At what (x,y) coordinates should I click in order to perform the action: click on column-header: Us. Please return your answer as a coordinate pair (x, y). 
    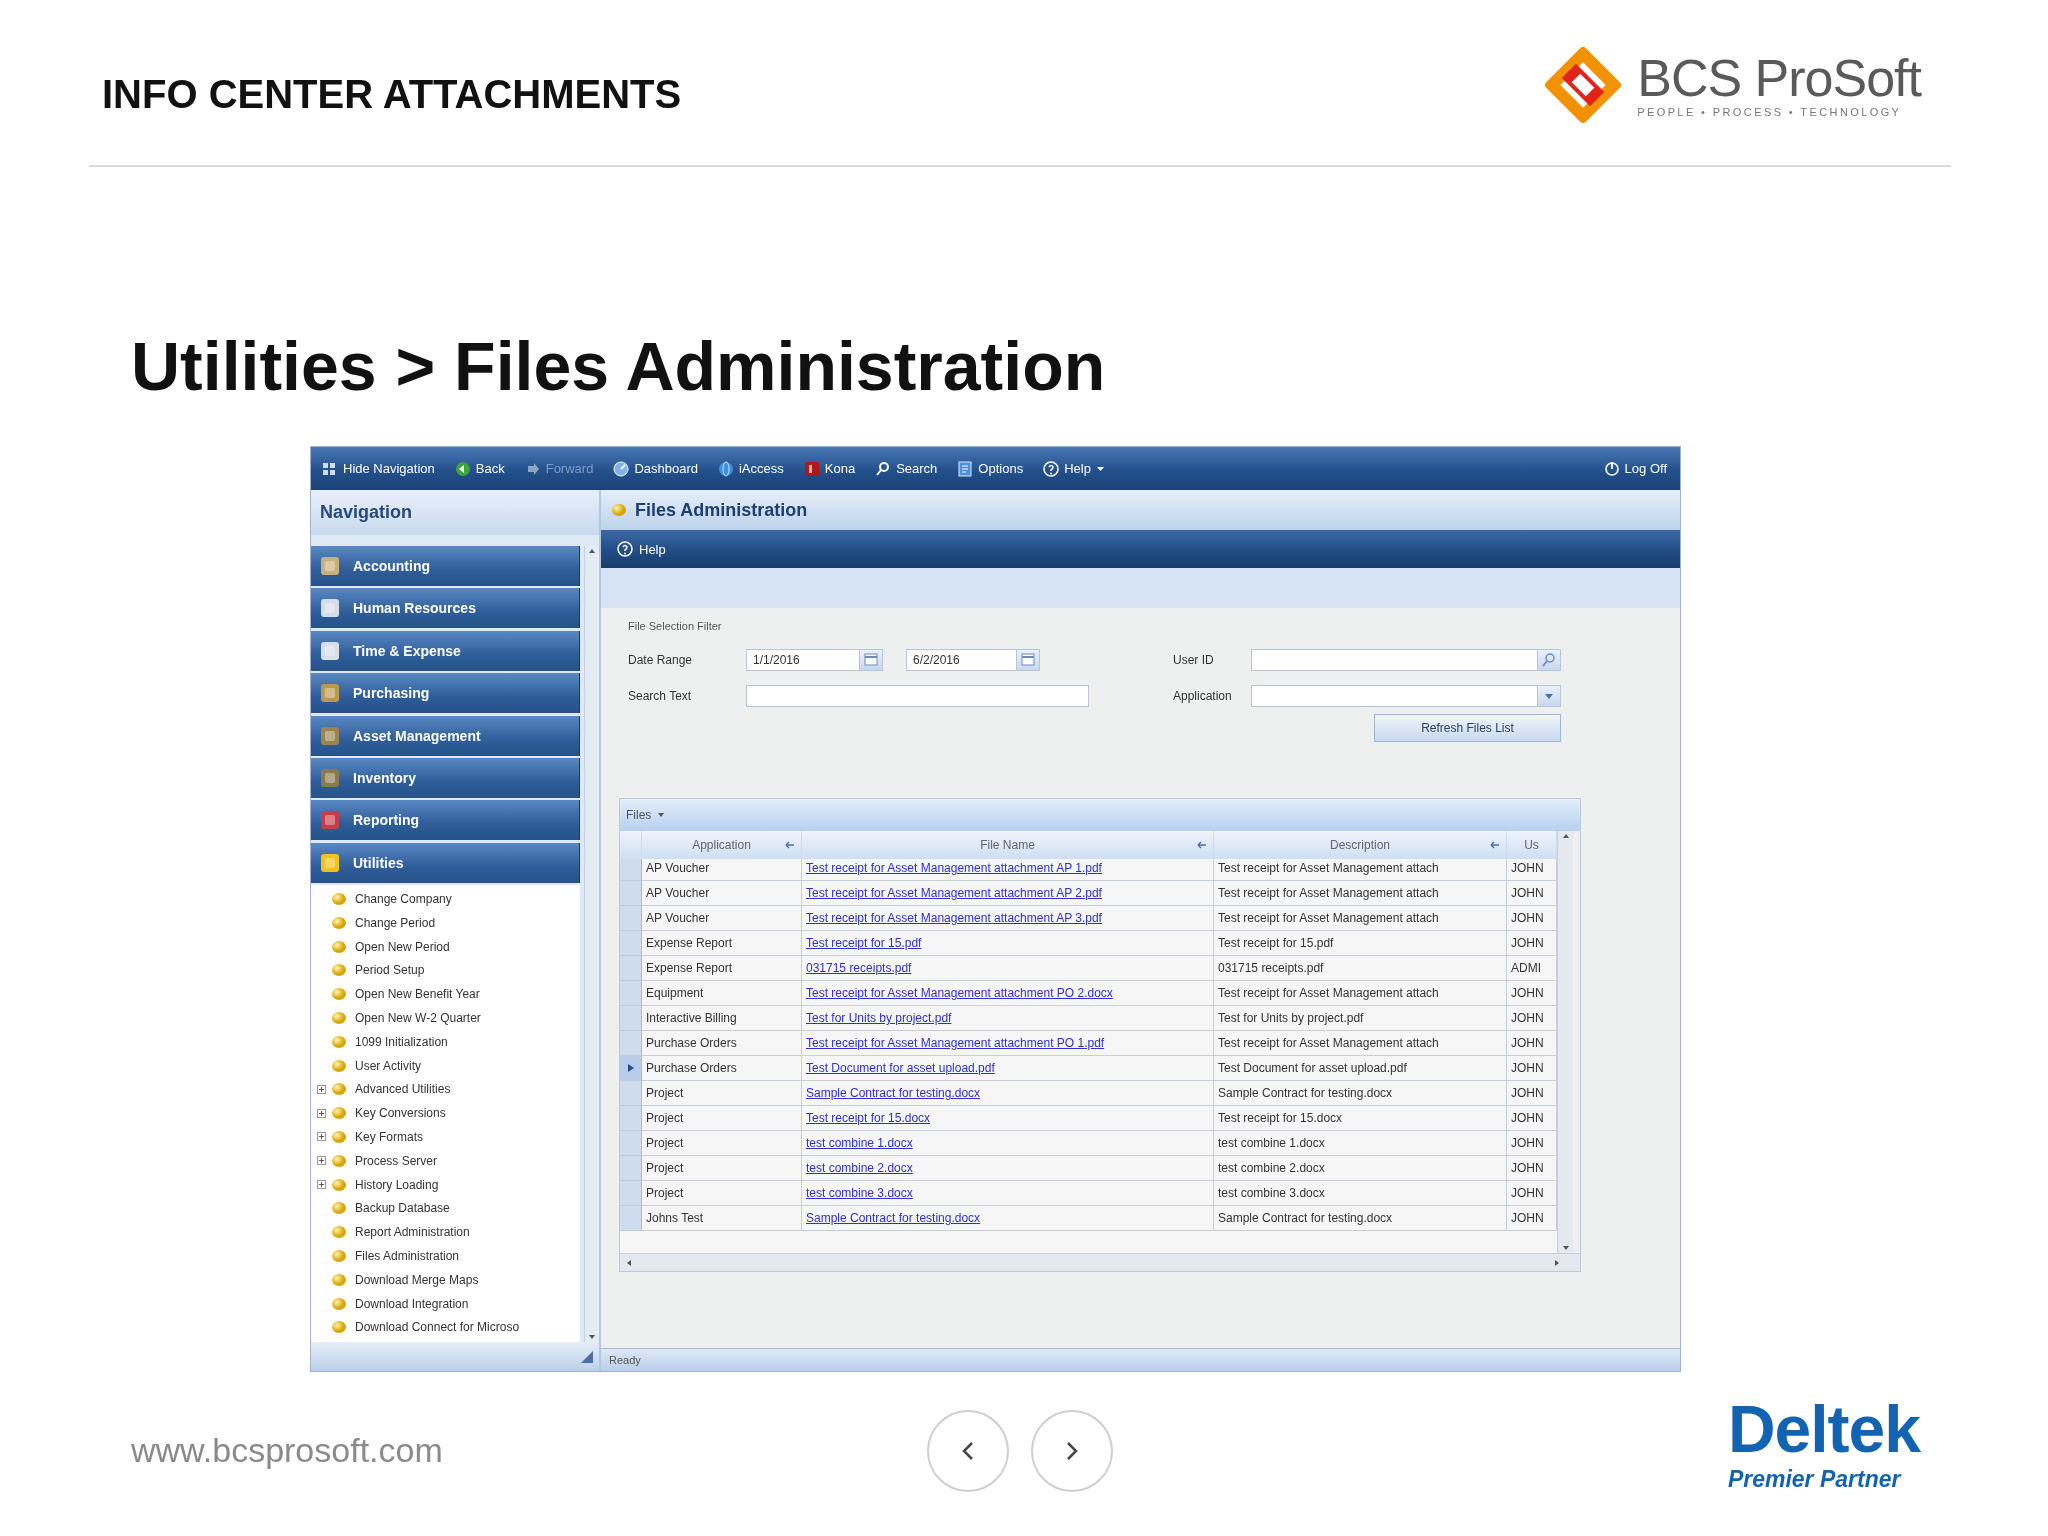
    Looking at the image, I should click on (1532, 845).